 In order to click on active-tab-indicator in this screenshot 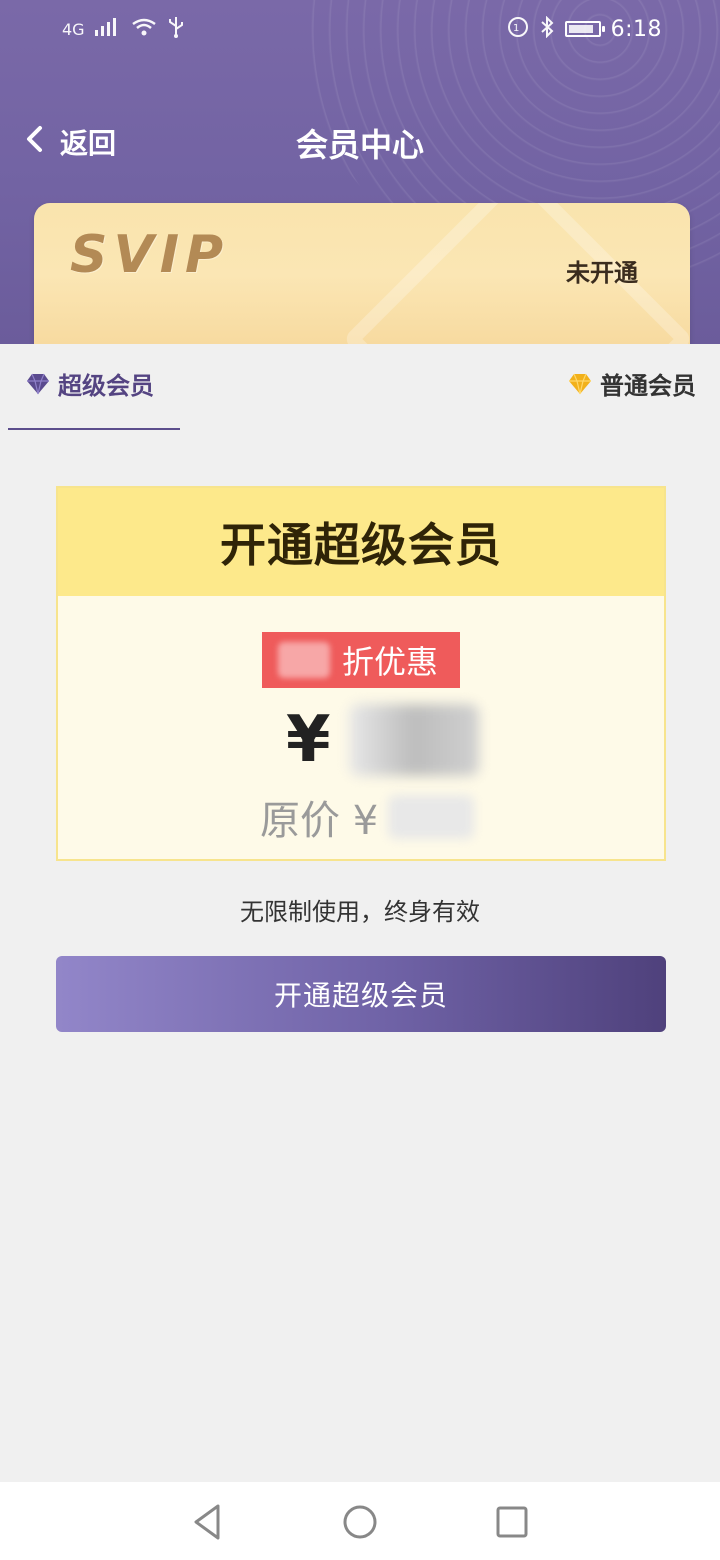, I will do `click(94, 429)`.